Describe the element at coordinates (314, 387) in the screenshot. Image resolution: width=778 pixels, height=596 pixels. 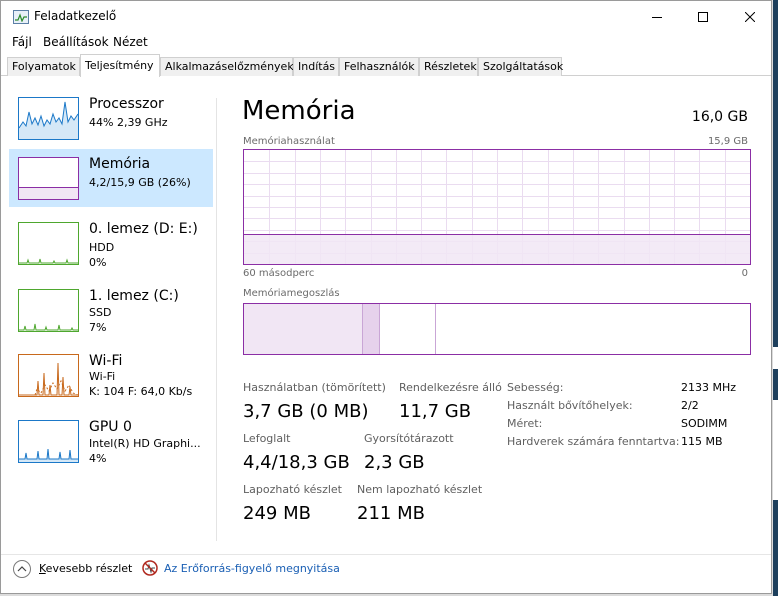
I see `in-use-label: Használatban (tömörített)` at that location.